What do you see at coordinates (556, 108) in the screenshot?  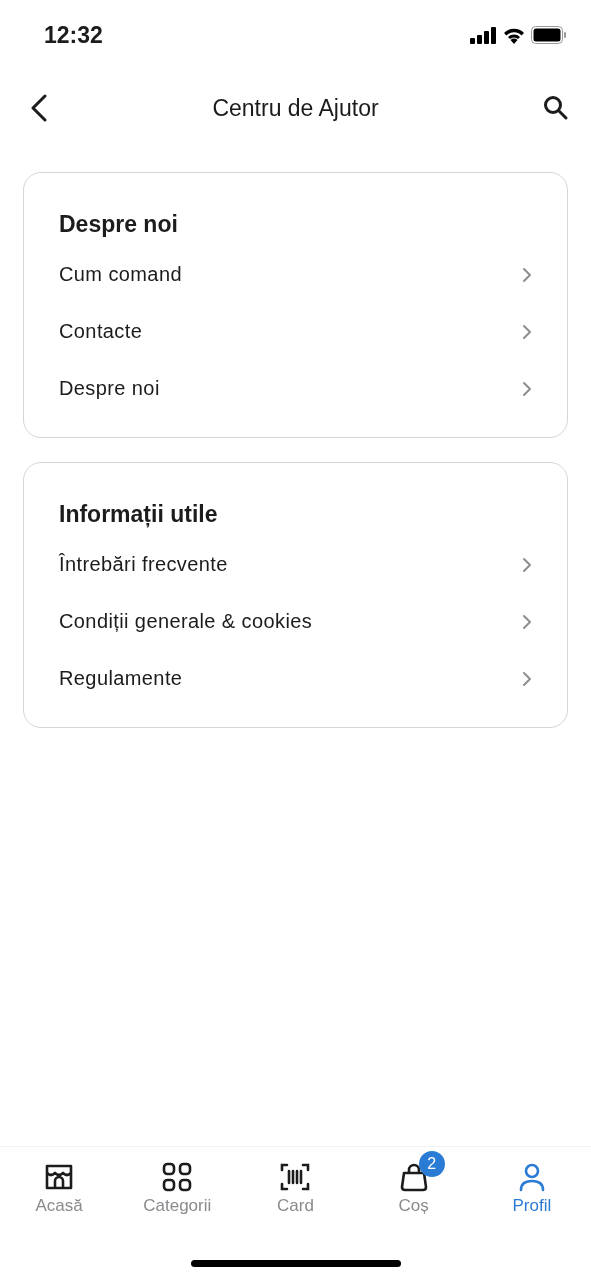 I see `search-icon` at bounding box center [556, 108].